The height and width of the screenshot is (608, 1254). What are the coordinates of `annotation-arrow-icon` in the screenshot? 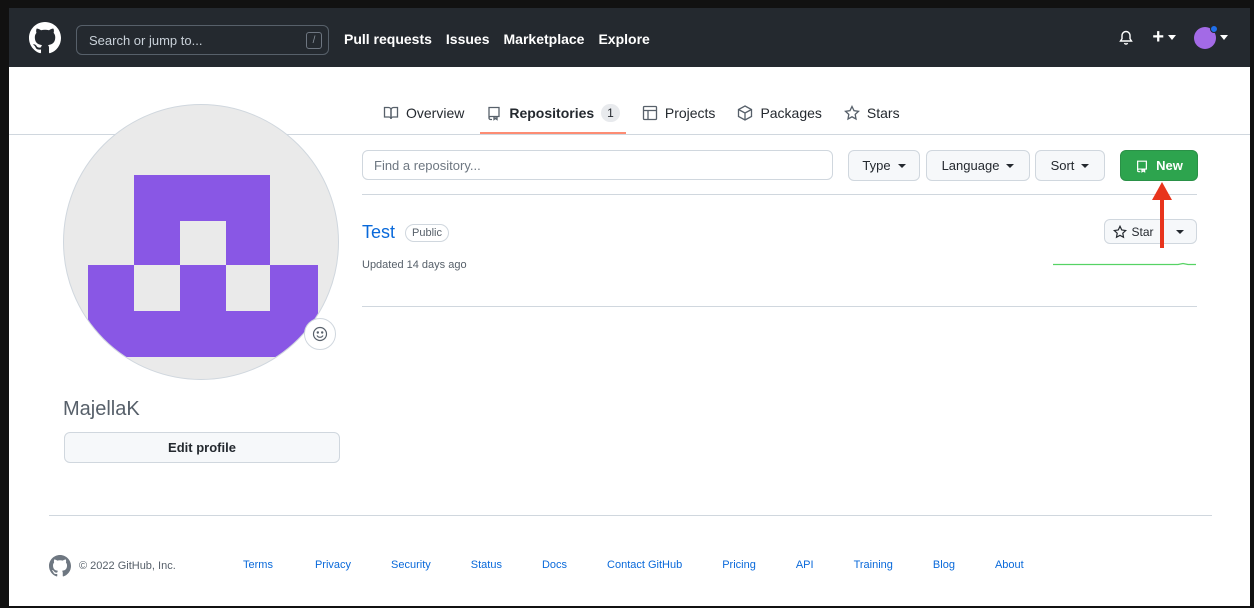 It's located at (1162, 215).